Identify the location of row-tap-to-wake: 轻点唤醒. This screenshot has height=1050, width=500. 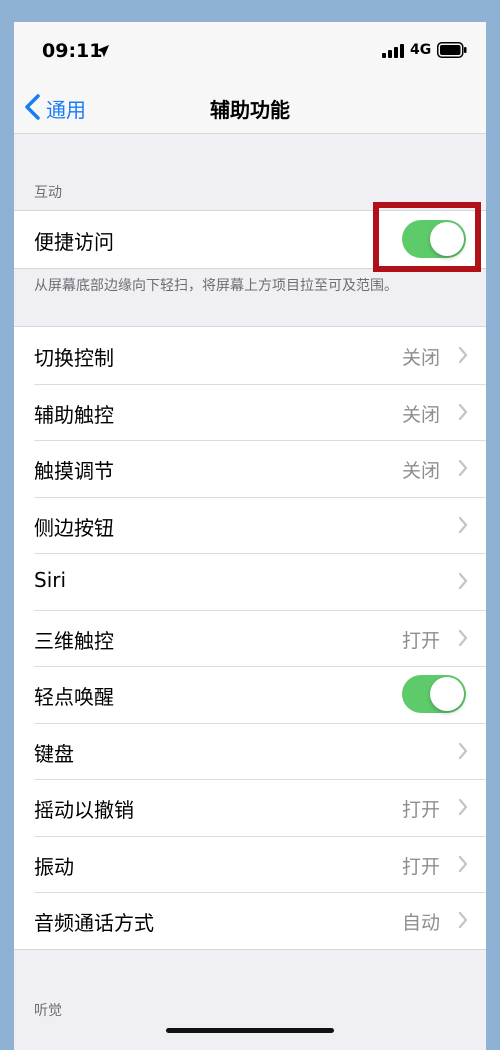
(250, 694).